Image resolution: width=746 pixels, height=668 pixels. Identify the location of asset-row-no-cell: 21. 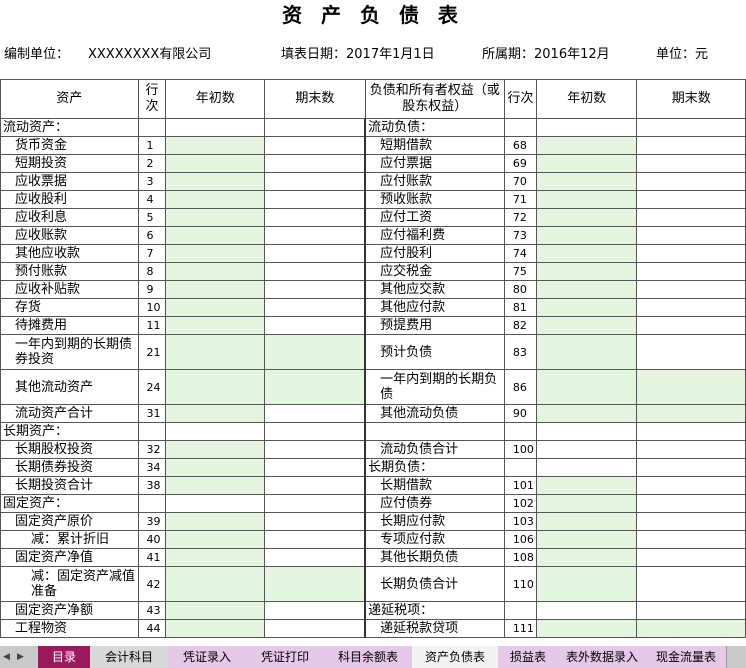
(152, 352).